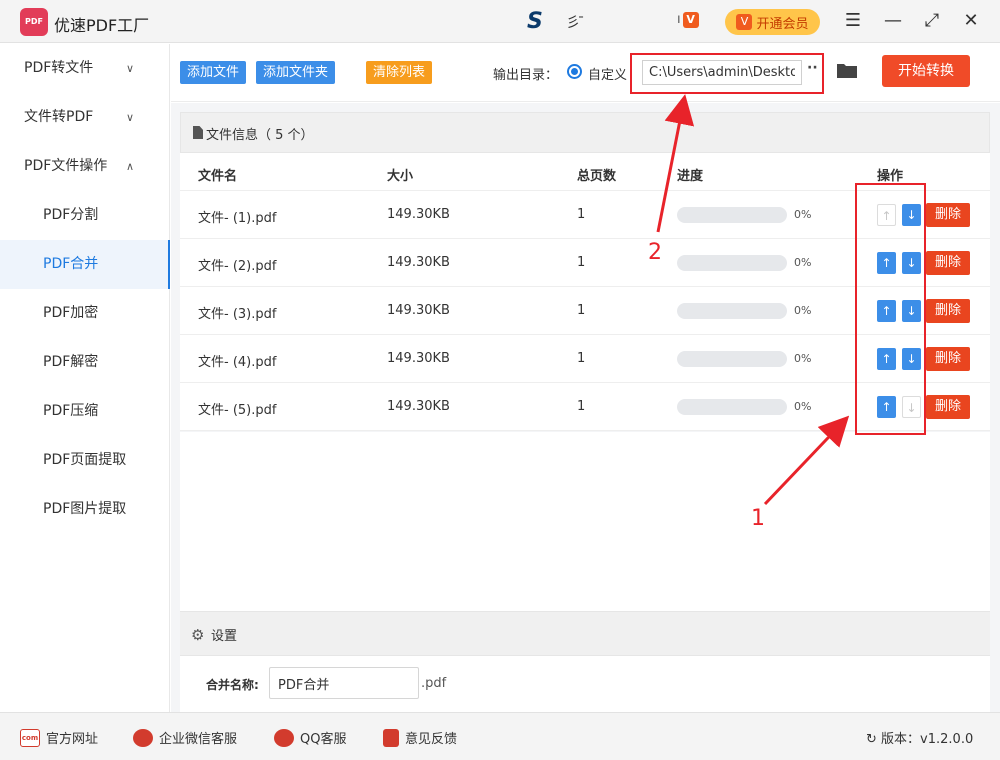 This screenshot has height=760, width=1000. Describe the element at coordinates (218, 176) in the screenshot. I see `column-header-name: 文件名` at that location.